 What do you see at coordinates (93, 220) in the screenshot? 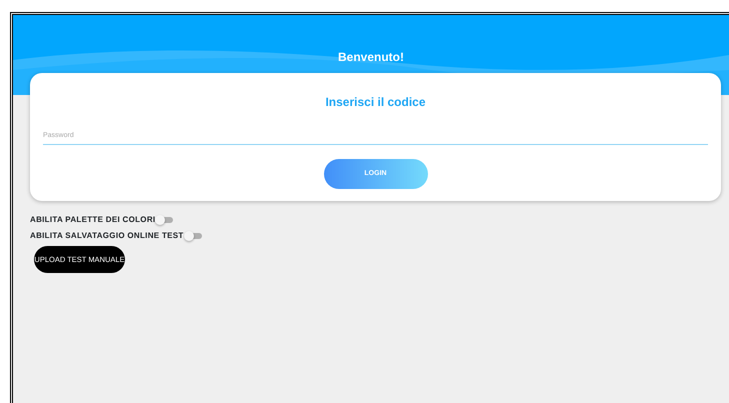
I see `toggle-label: ABILITA PALETTE DEI COLORI` at bounding box center [93, 220].